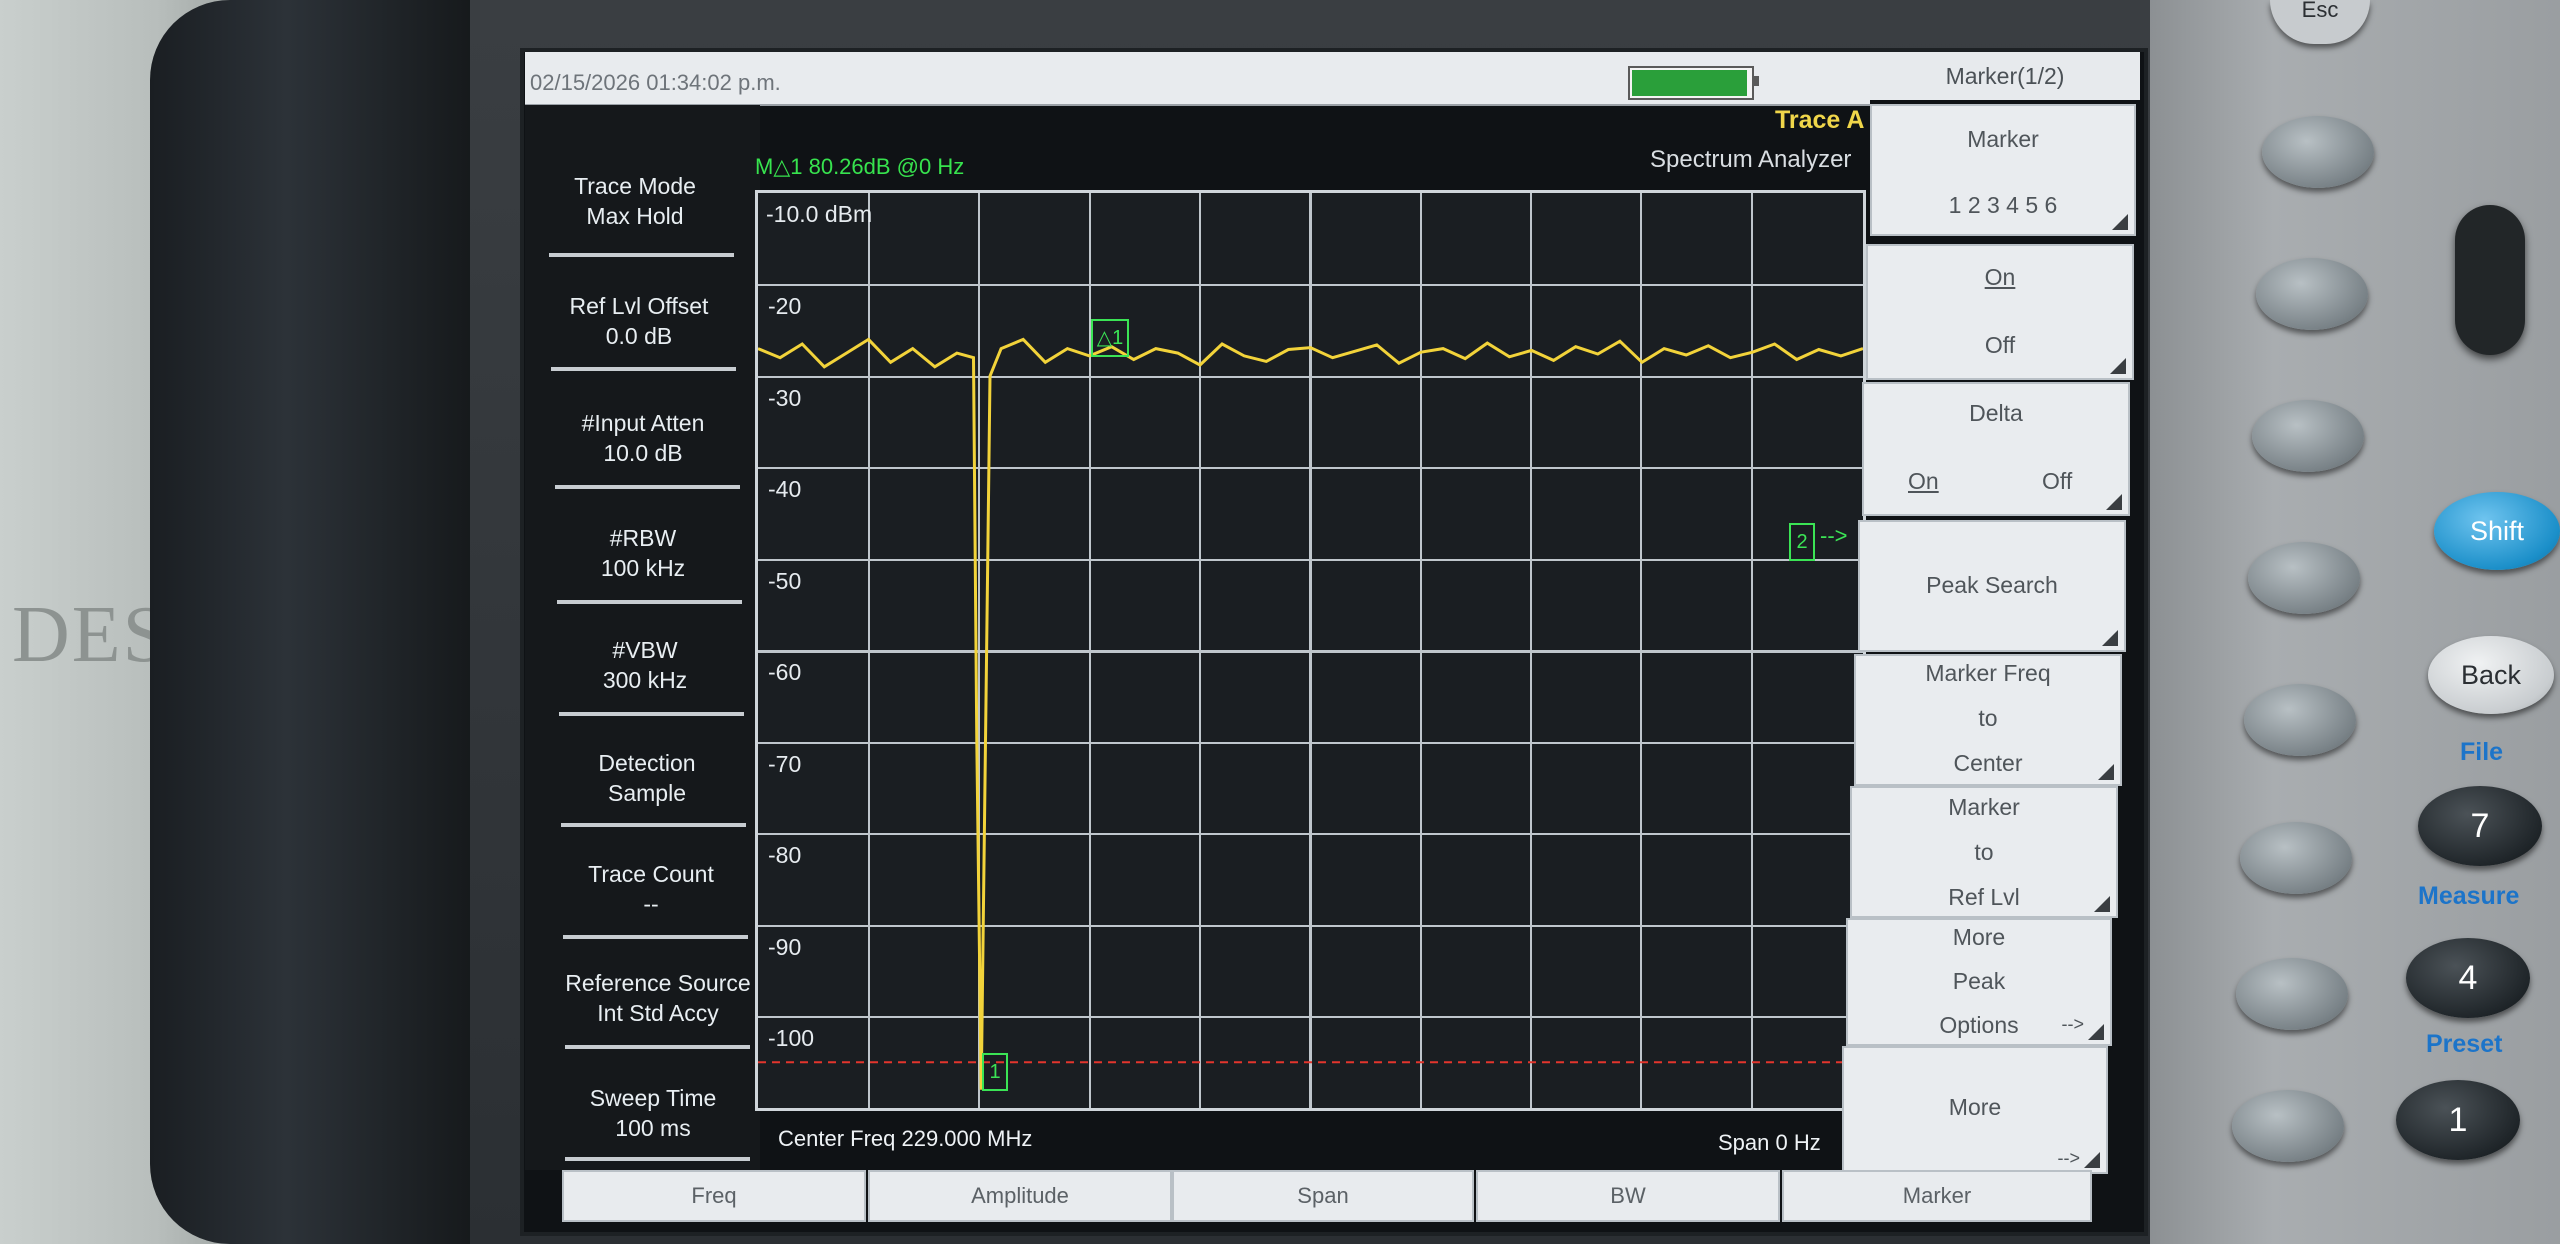  Describe the element at coordinates (2480, 826) in the screenshot. I see `key-7: 7` at that location.